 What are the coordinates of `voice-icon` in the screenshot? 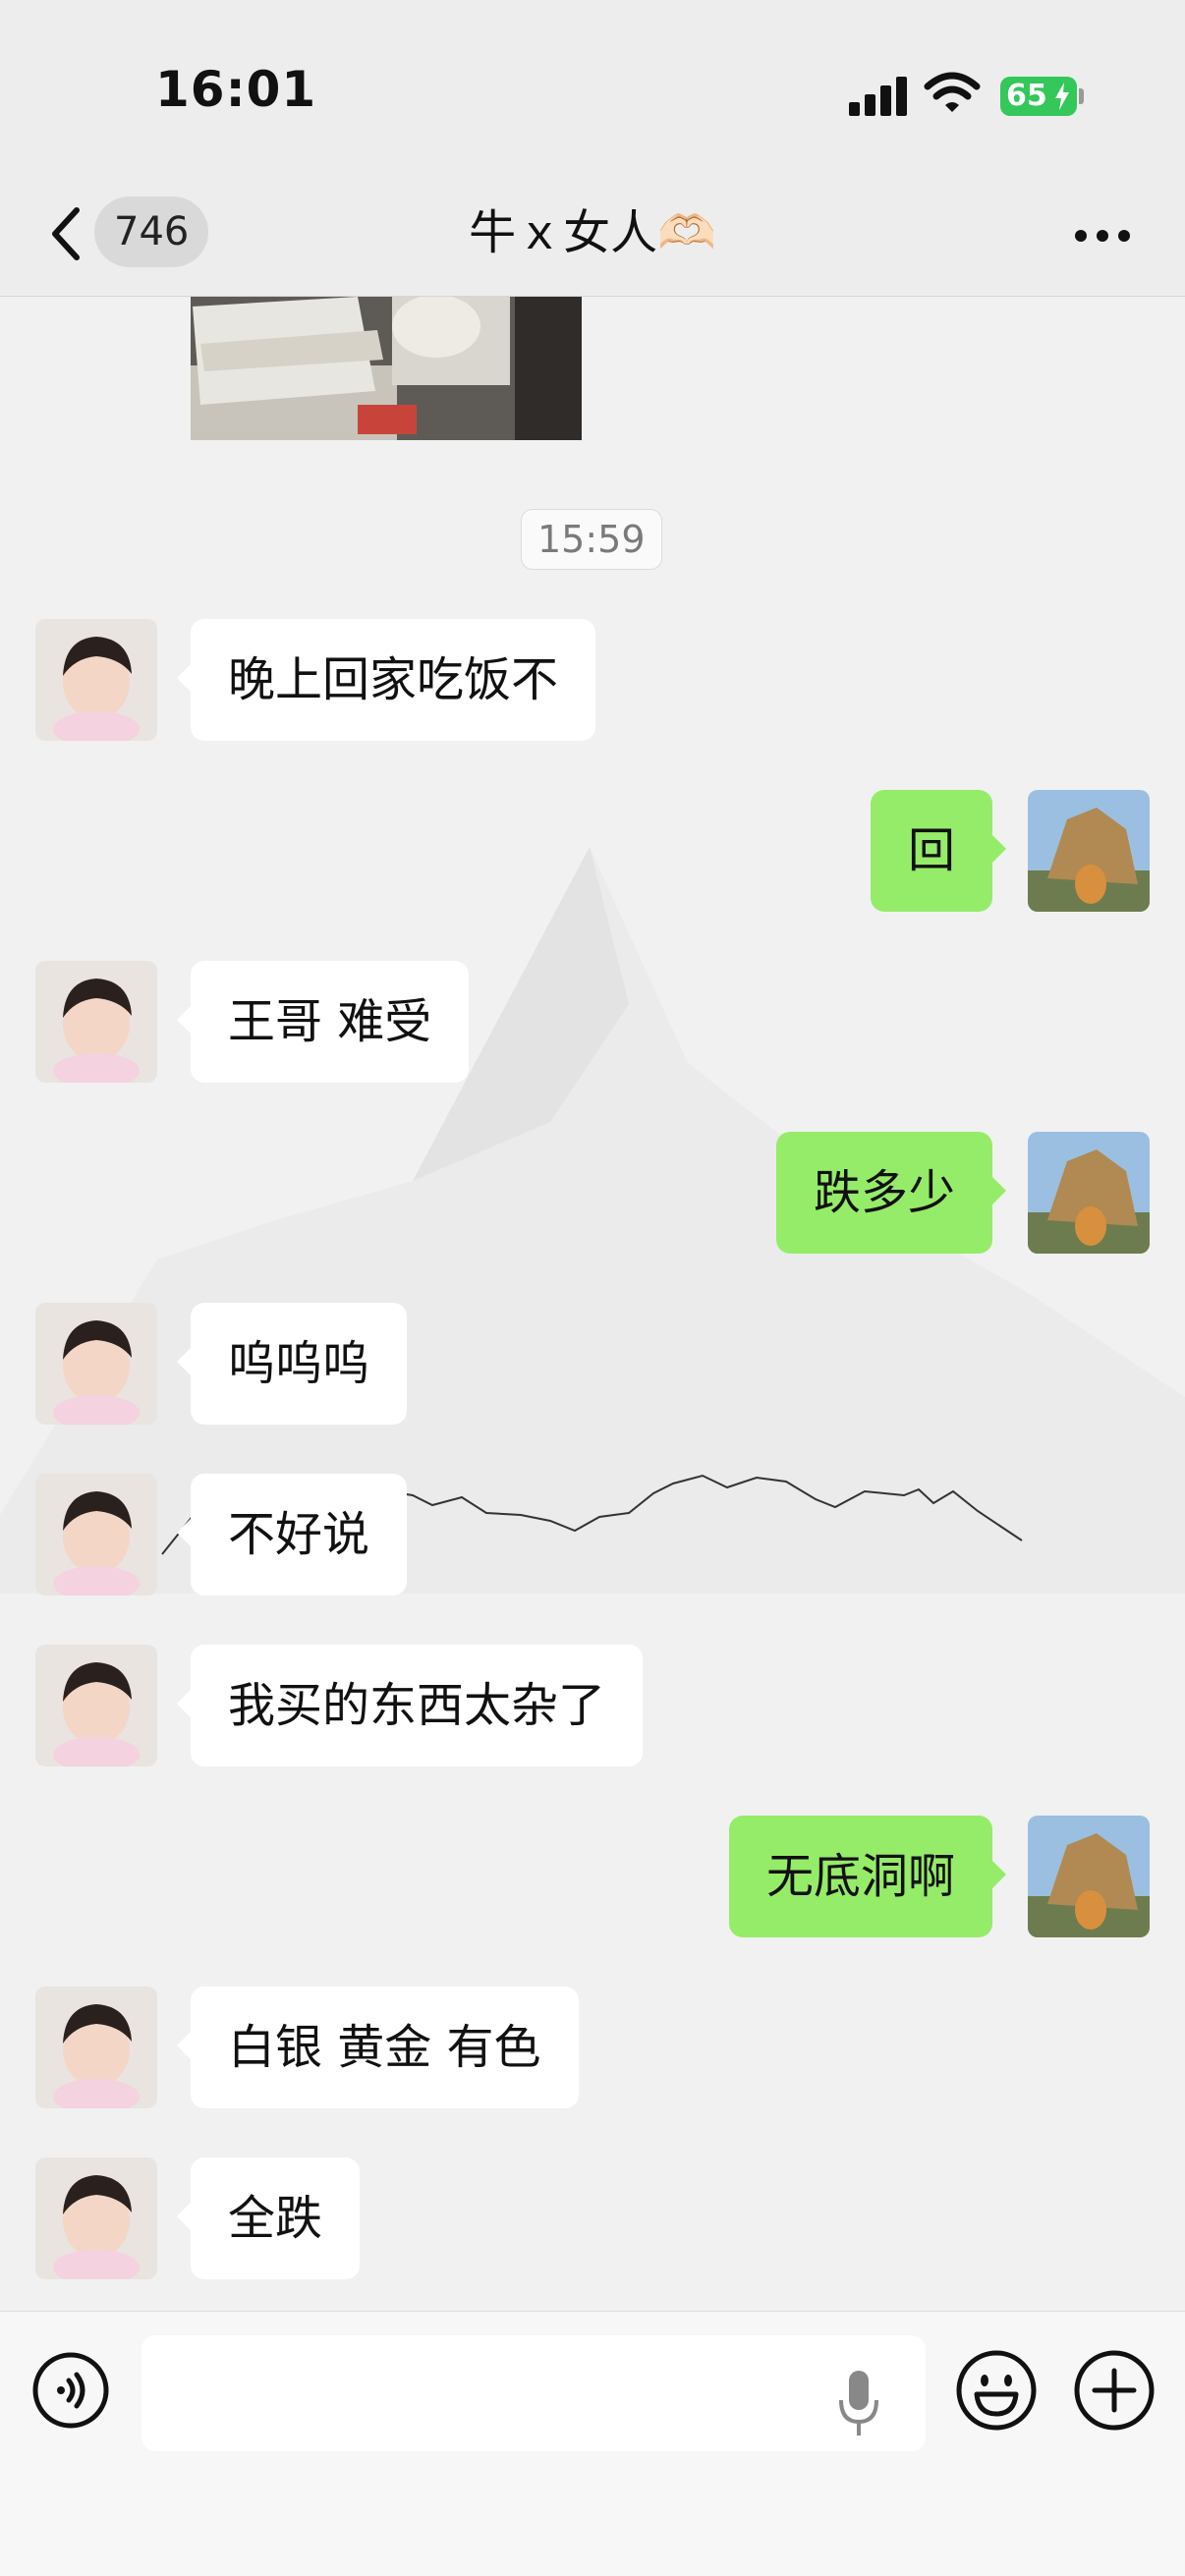 It's located at (70, 2390).